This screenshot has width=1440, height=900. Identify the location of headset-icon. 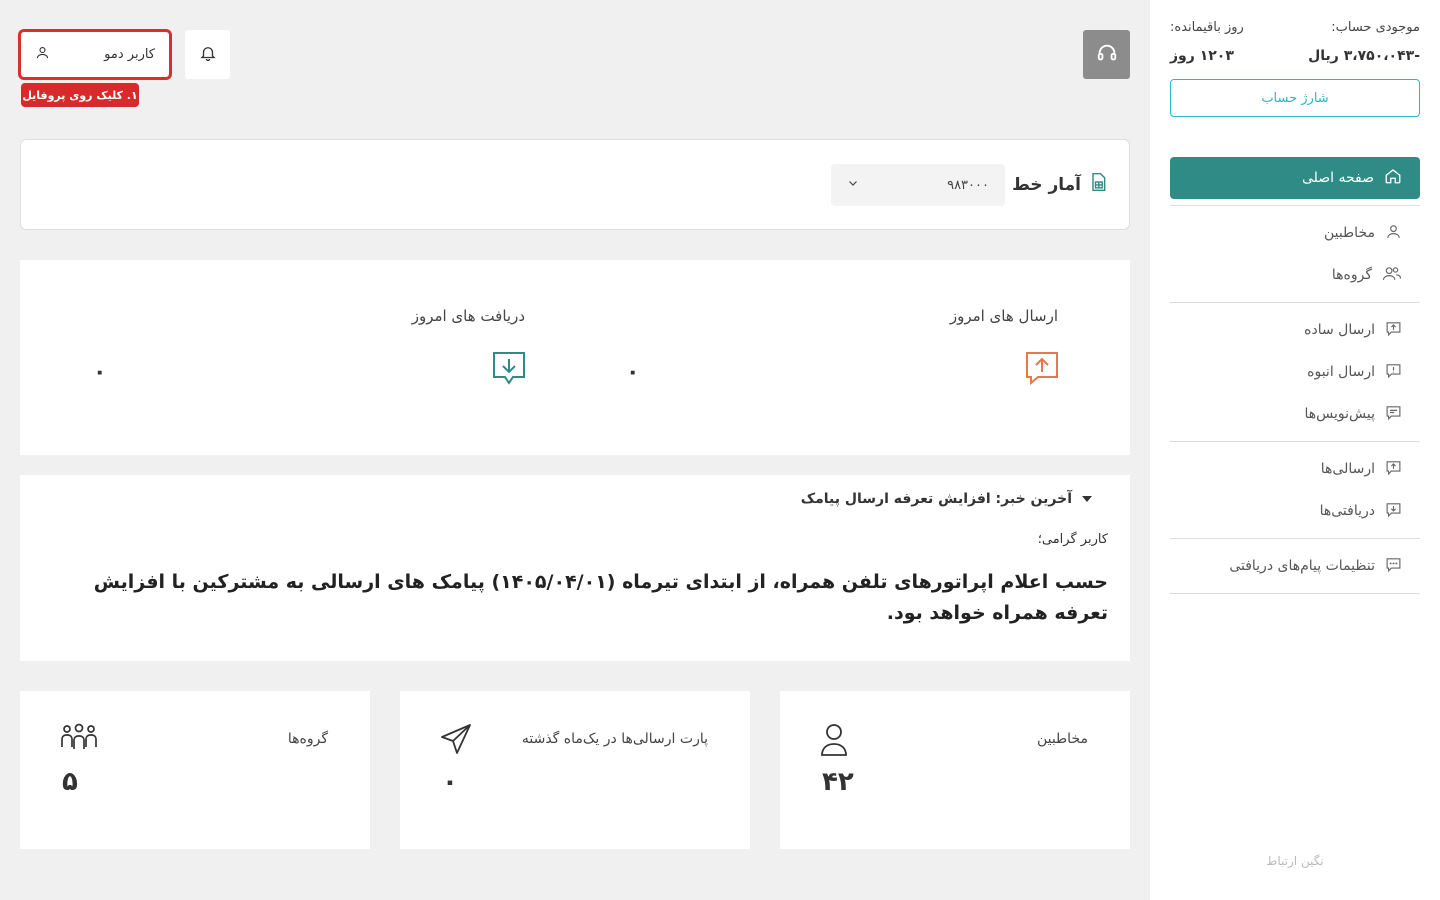
(1107, 55).